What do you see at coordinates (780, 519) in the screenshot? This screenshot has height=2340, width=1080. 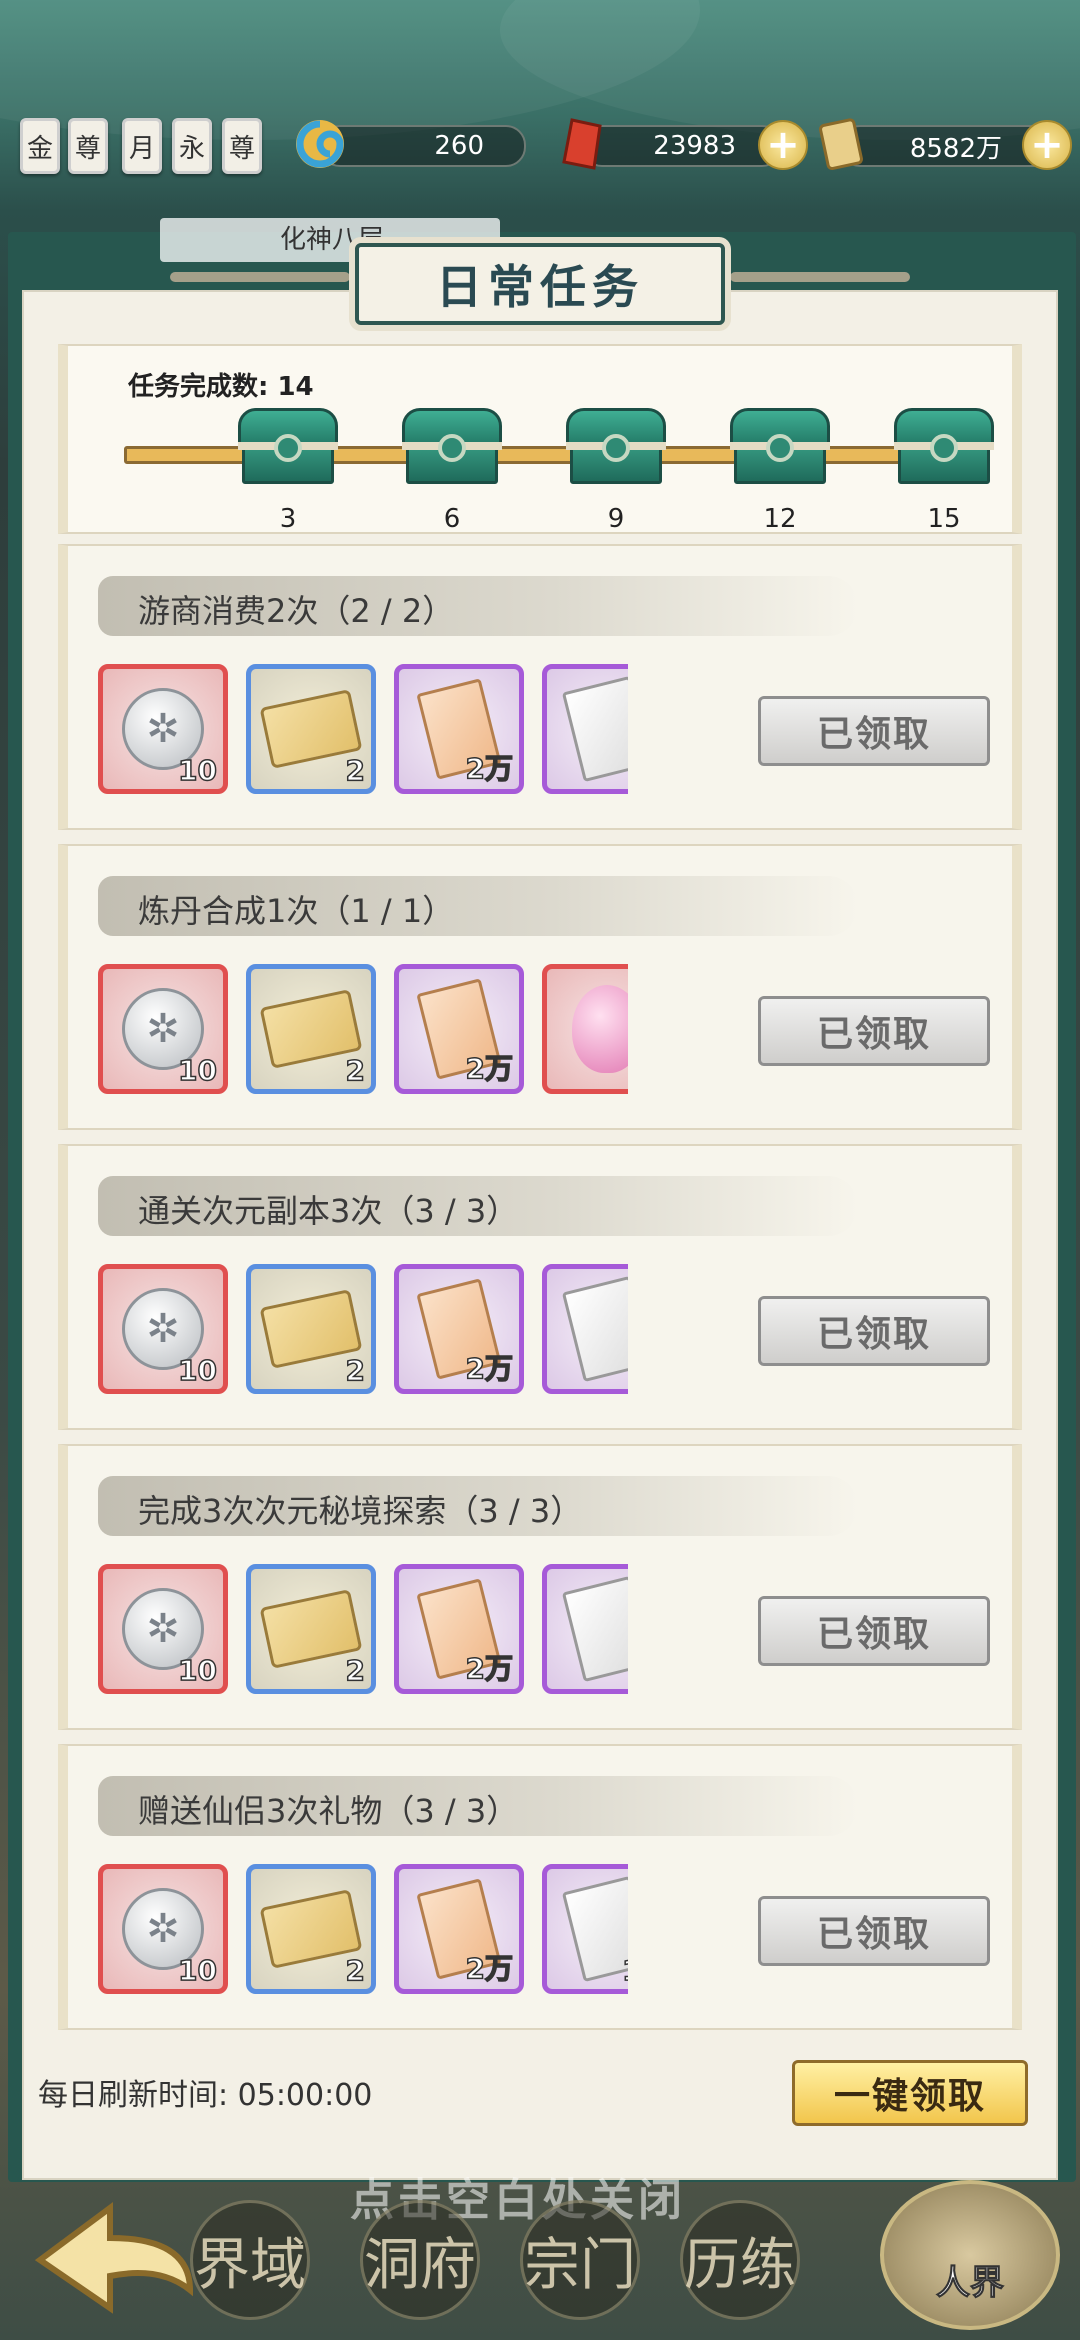 I see `milestone-label: 12` at bounding box center [780, 519].